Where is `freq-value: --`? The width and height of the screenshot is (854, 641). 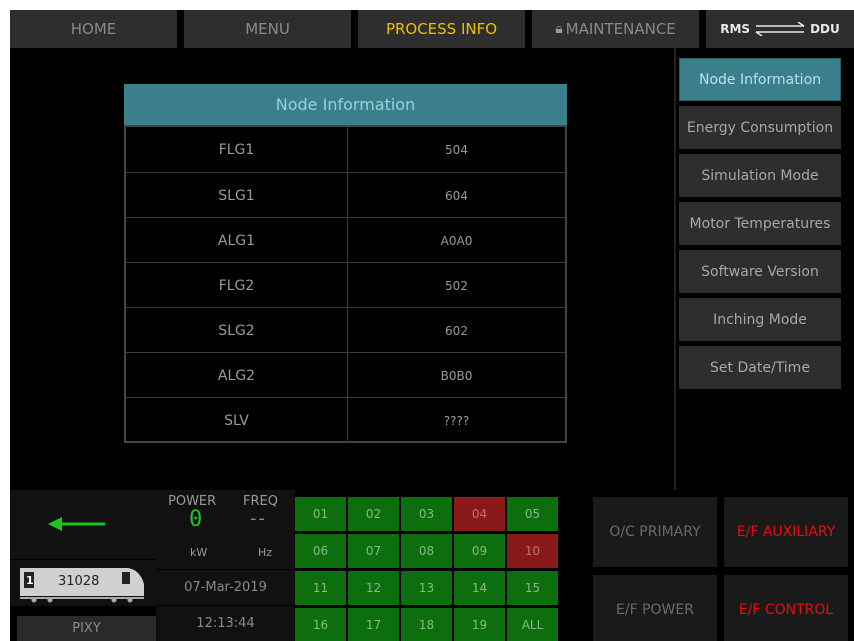 freq-value: -- is located at coordinates (258, 518).